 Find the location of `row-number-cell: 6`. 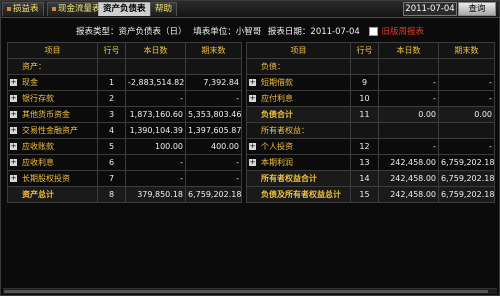

row-number-cell: 6 is located at coordinates (111, 162).